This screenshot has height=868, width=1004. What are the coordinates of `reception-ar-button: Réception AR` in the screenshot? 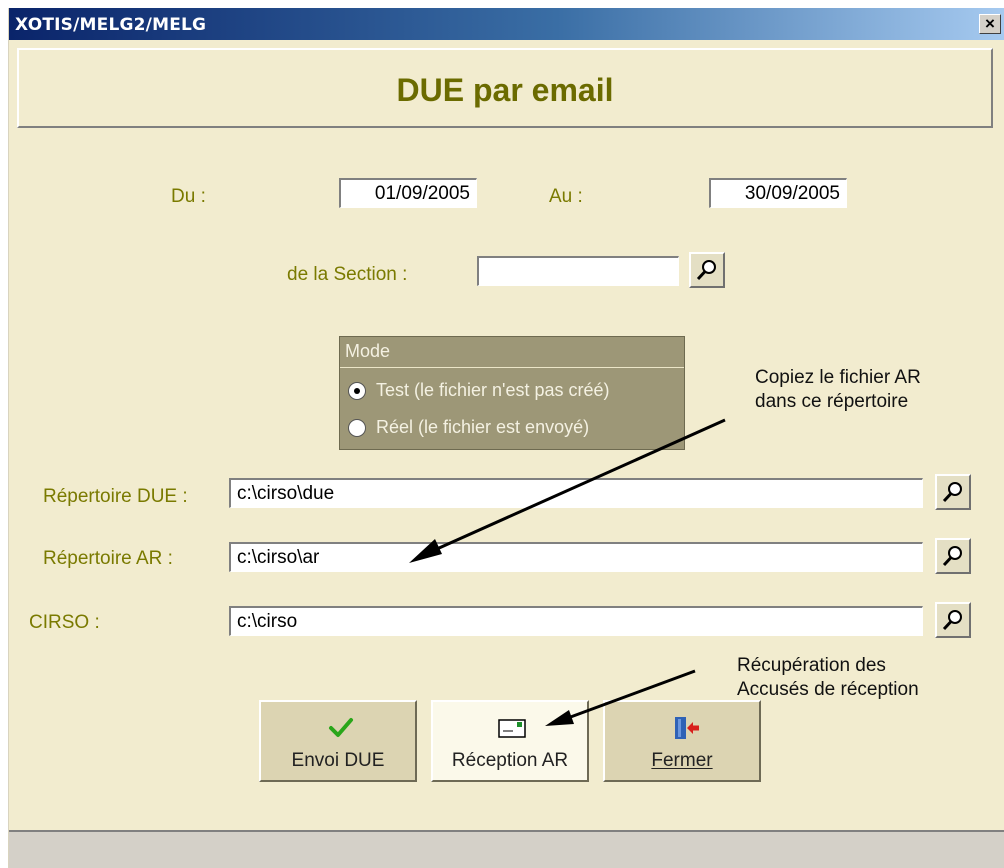 It's located at (510, 741).